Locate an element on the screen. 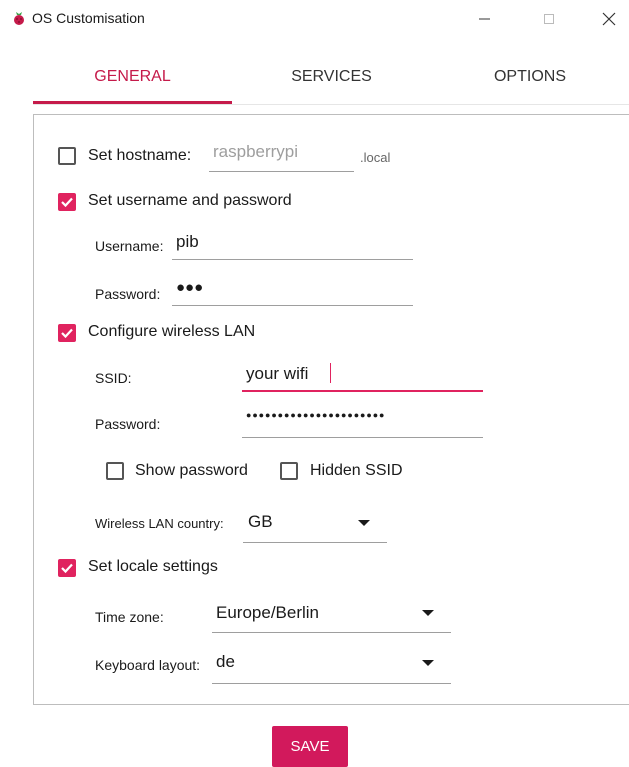  user-checkbox is located at coordinates (67, 202).